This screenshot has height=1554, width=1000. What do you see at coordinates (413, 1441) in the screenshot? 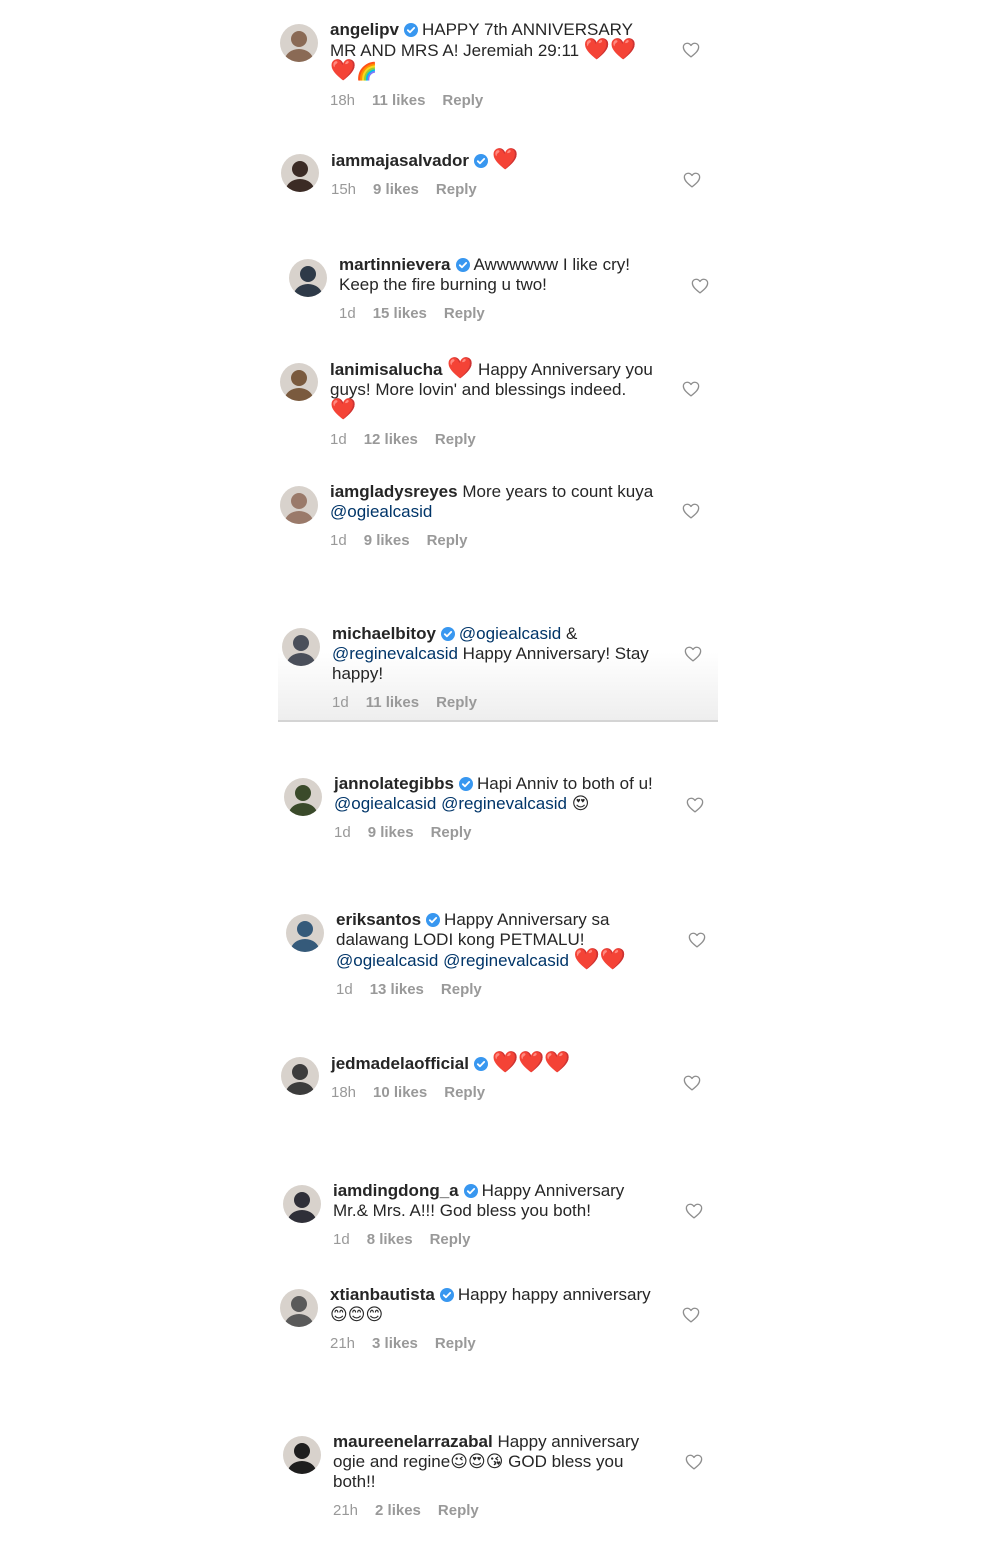
I see `comment-username: maureenelarrazabal` at bounding box center [413, 1441].